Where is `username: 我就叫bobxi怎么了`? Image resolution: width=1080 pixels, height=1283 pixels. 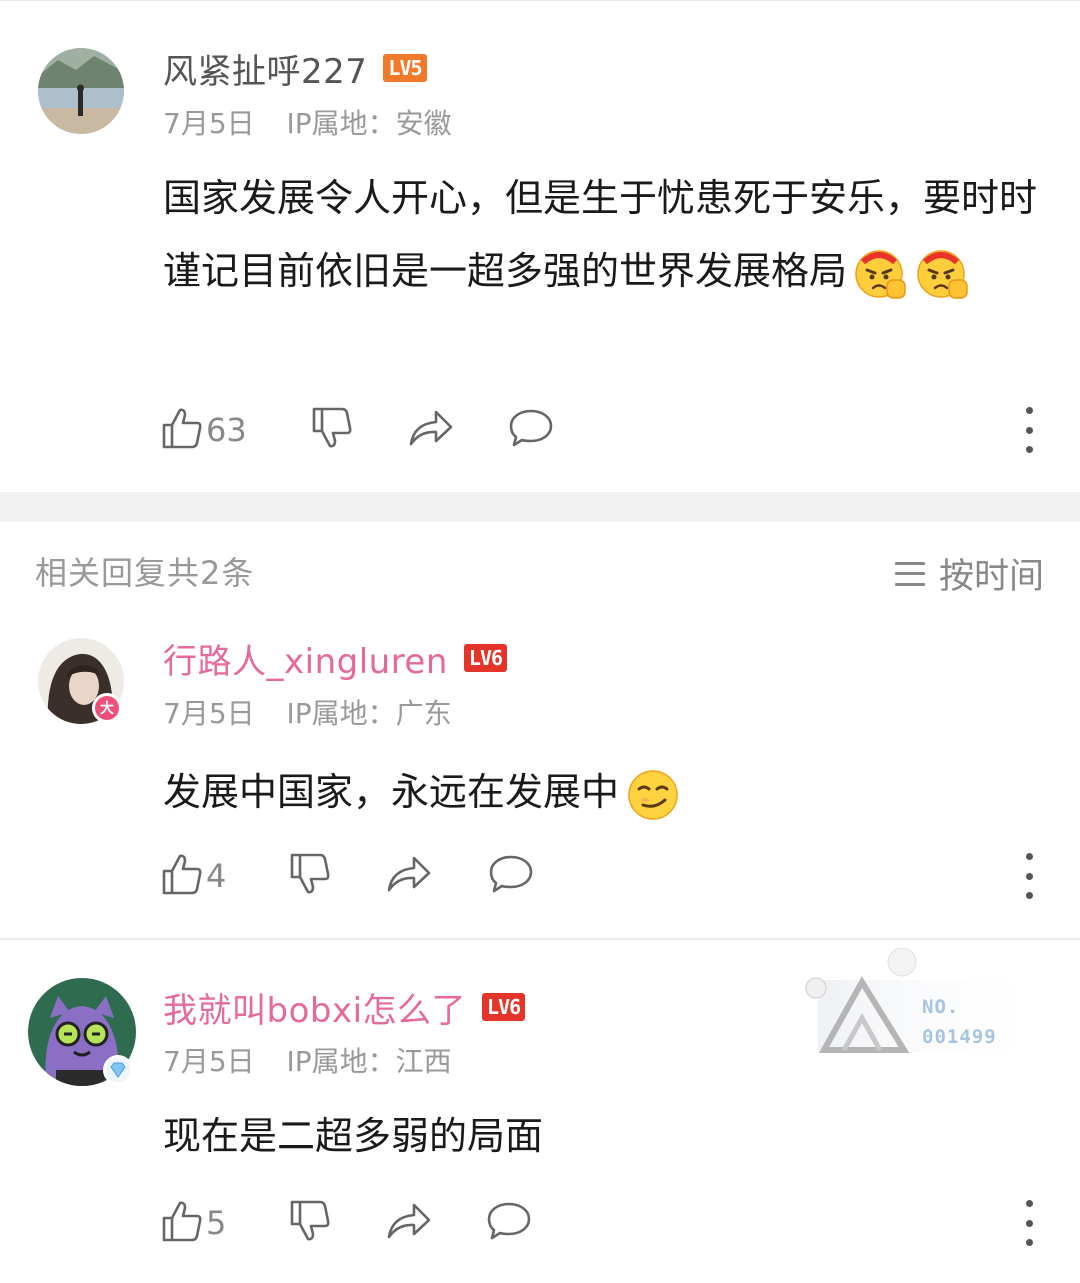 username: 我就叫bobxi怎么了 is located at coordinates (314, 1007).